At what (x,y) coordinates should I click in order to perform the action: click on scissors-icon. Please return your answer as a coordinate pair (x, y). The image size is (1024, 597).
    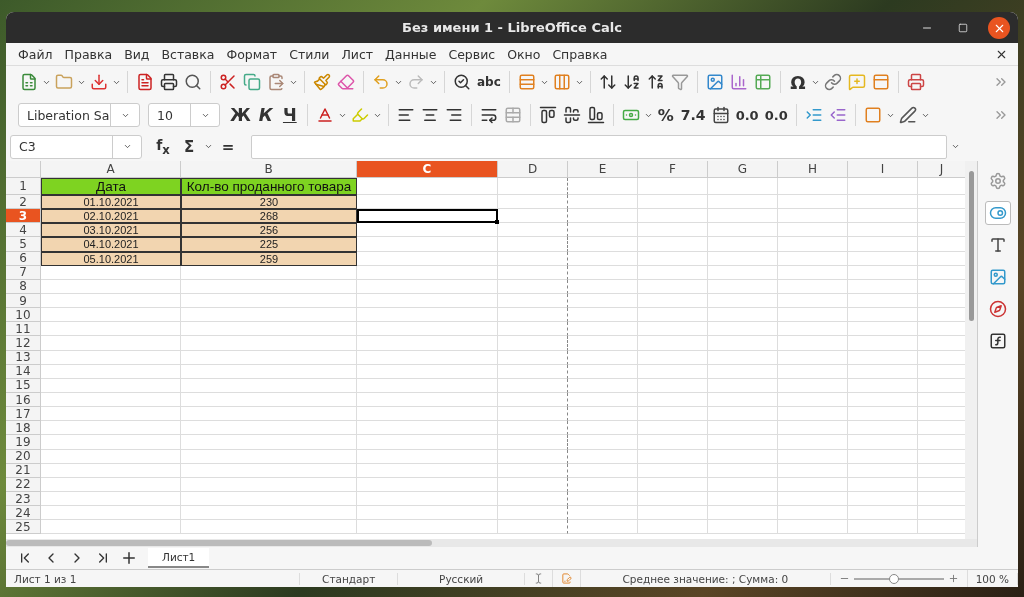
    Looking at the image, I should click on (228, 82).